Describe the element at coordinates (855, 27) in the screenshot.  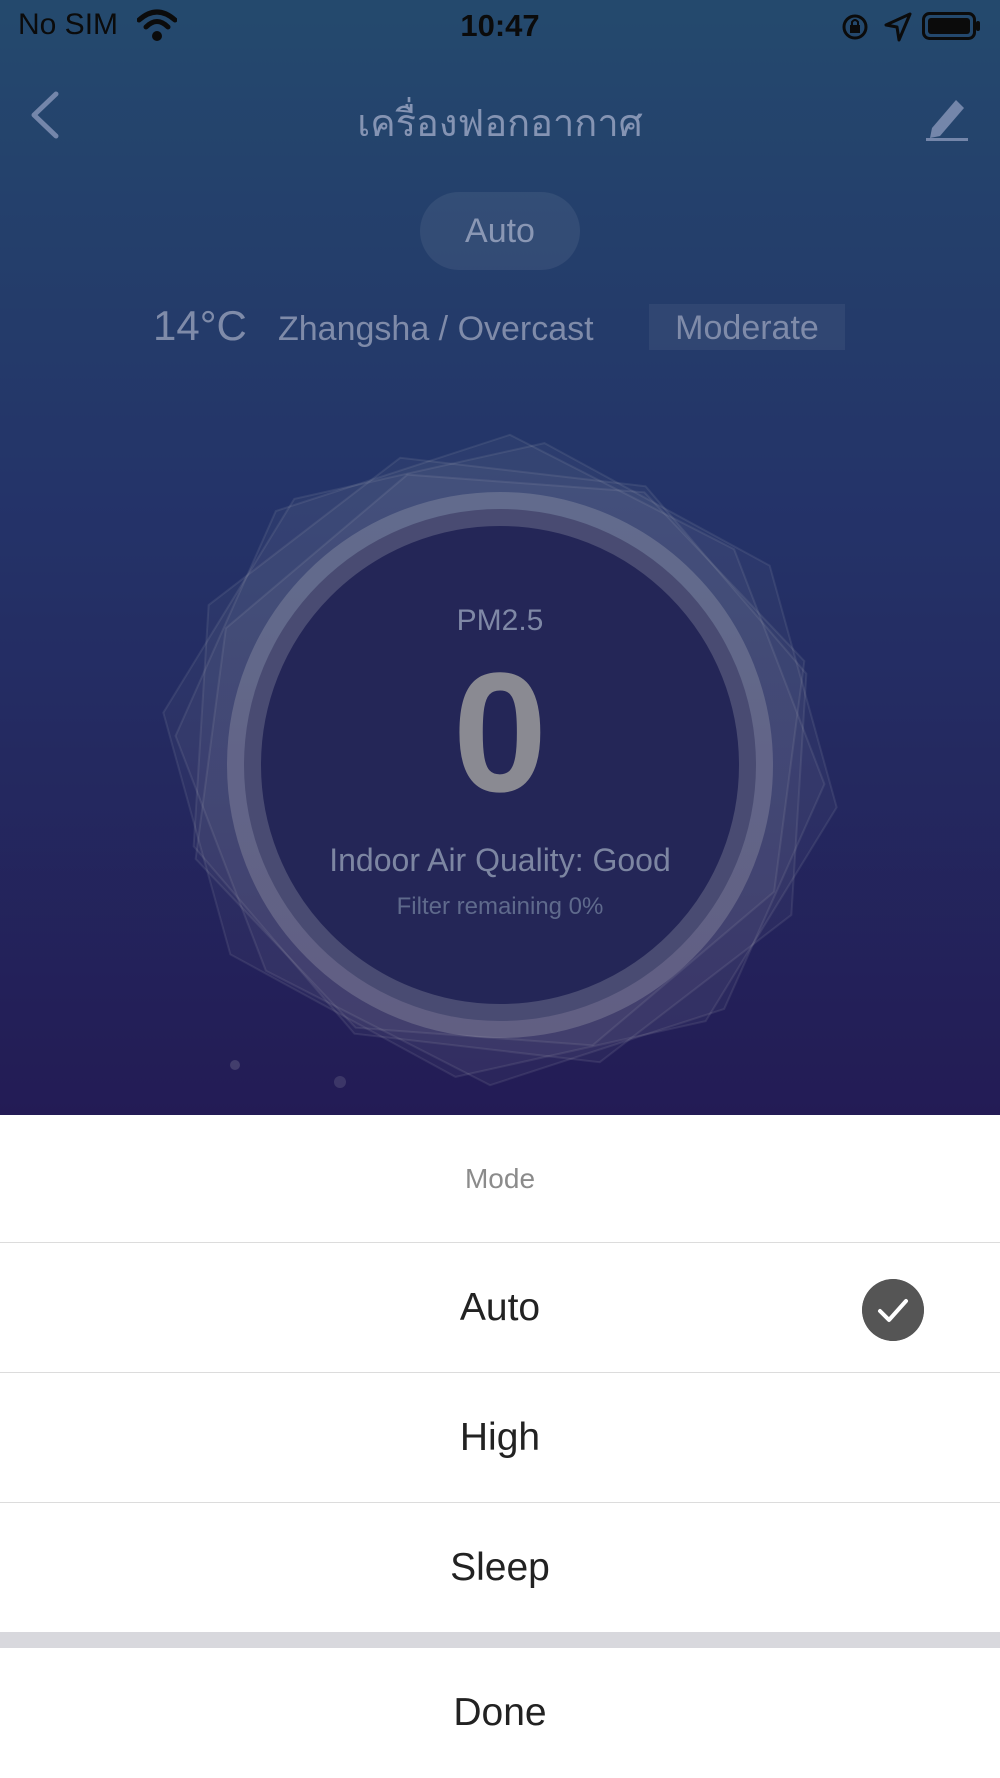
I see `rotation-lock-icon` at that location.